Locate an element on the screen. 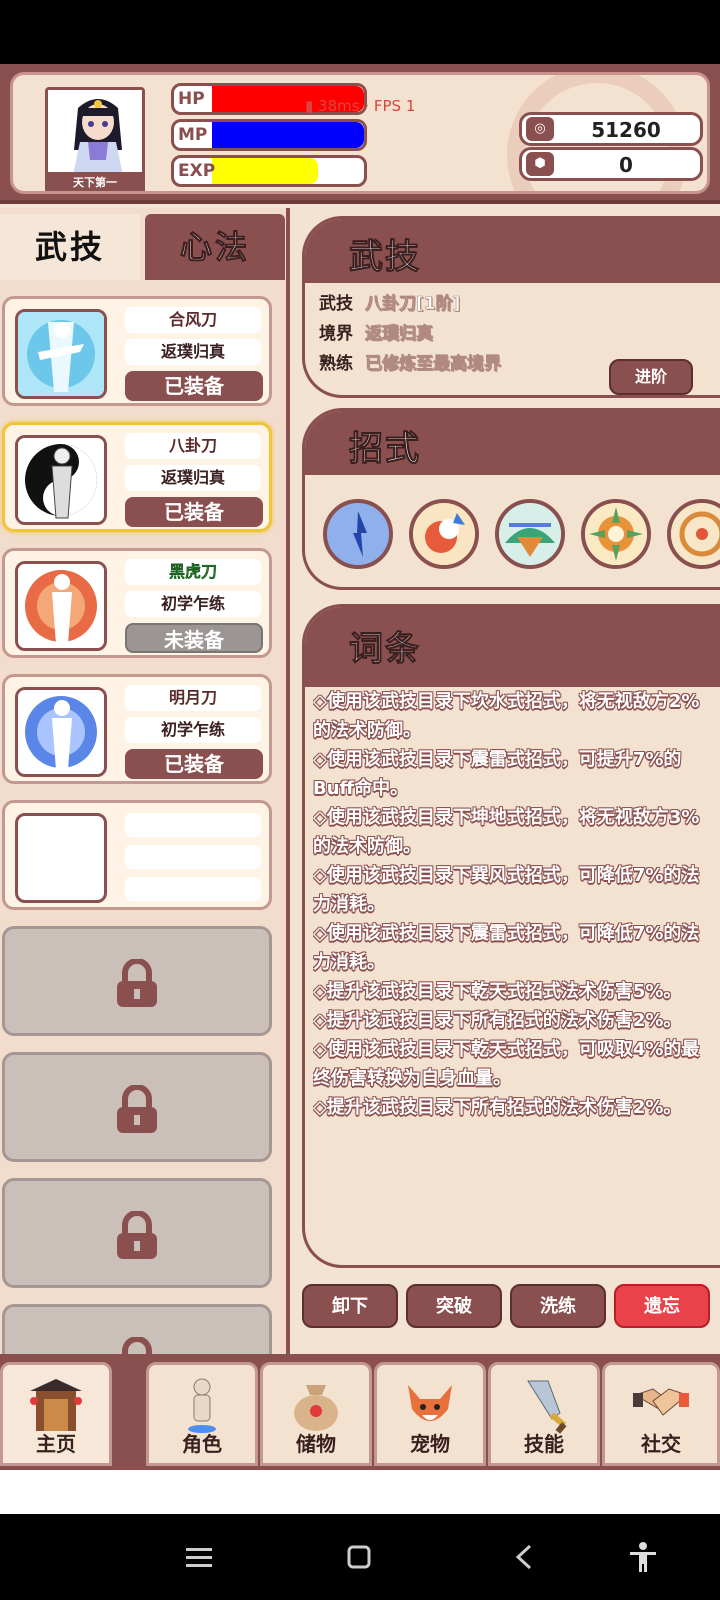 The height and width of the screenshot is (1600, 720). detail-key: 武技 is located at coordinates (336, 304).